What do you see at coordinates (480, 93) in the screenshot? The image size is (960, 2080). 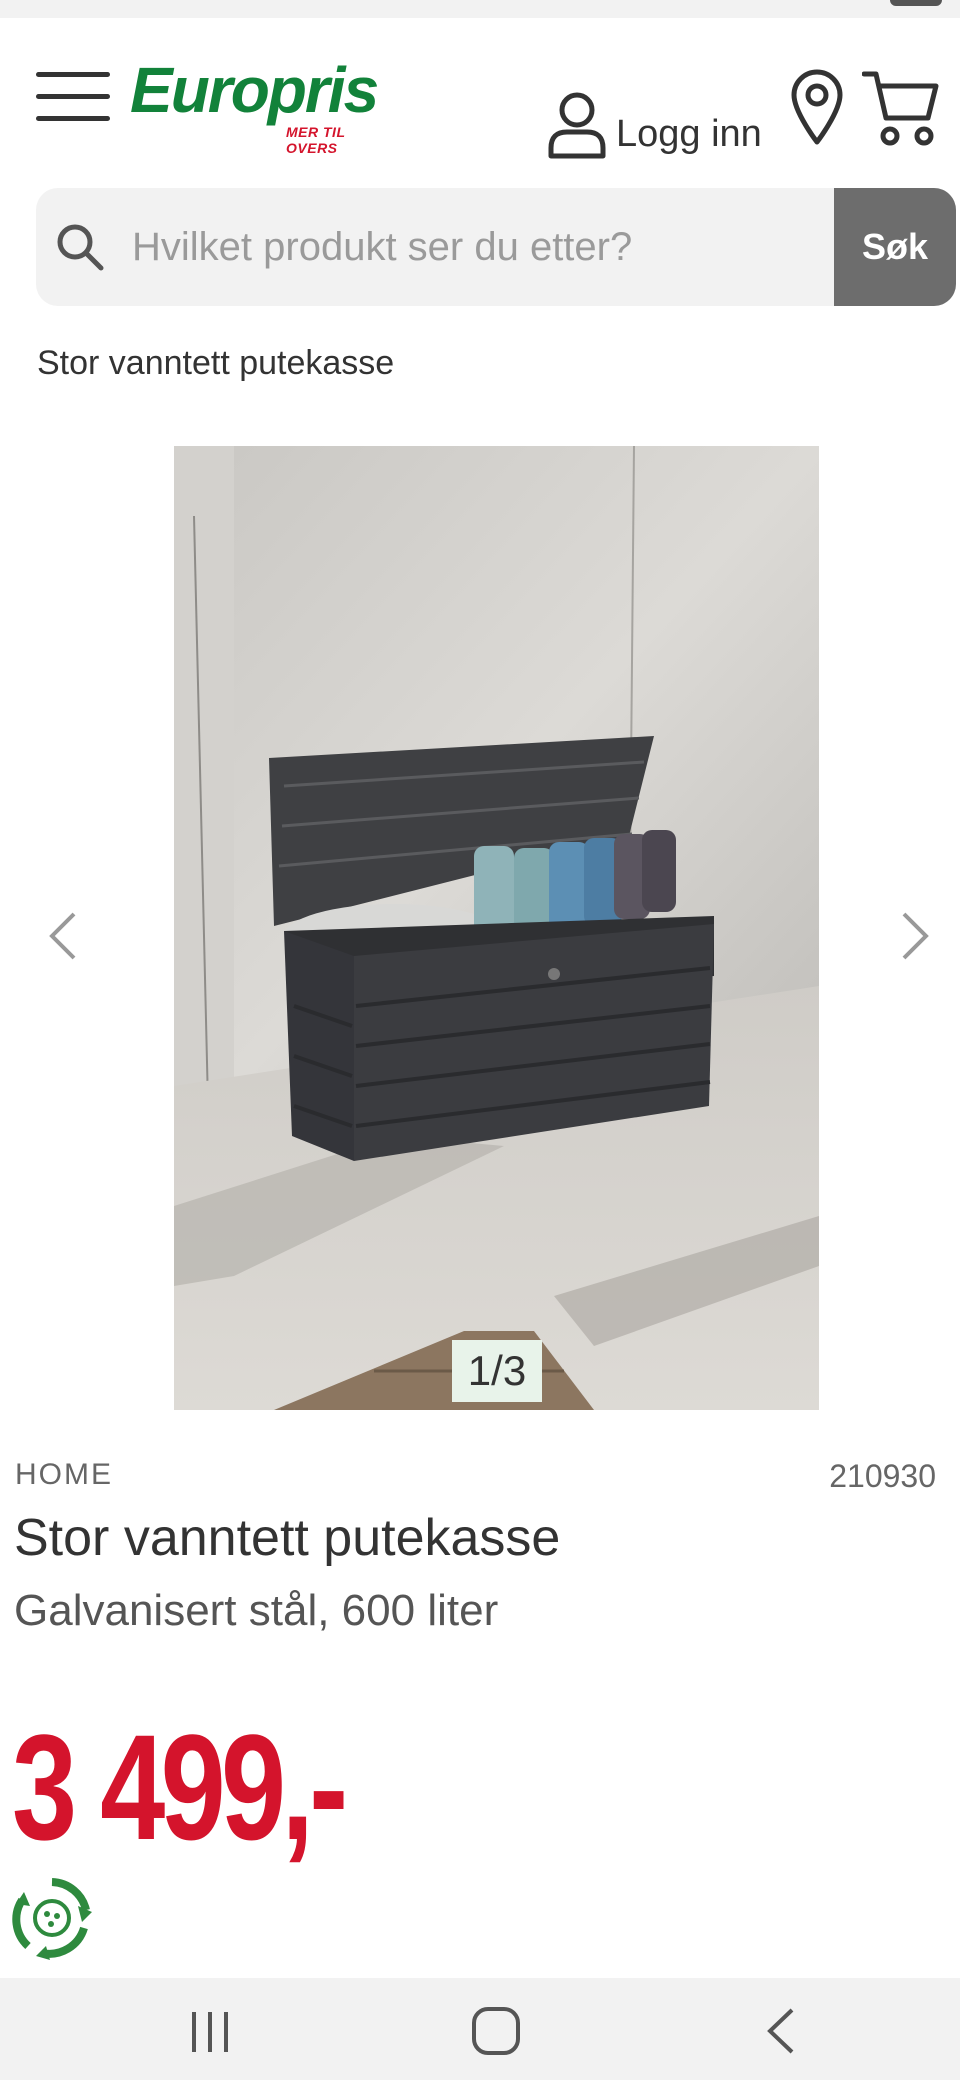 I see `site-header: Europris MER TIL OVERS Logg inn` at bounding box center [480, 93].